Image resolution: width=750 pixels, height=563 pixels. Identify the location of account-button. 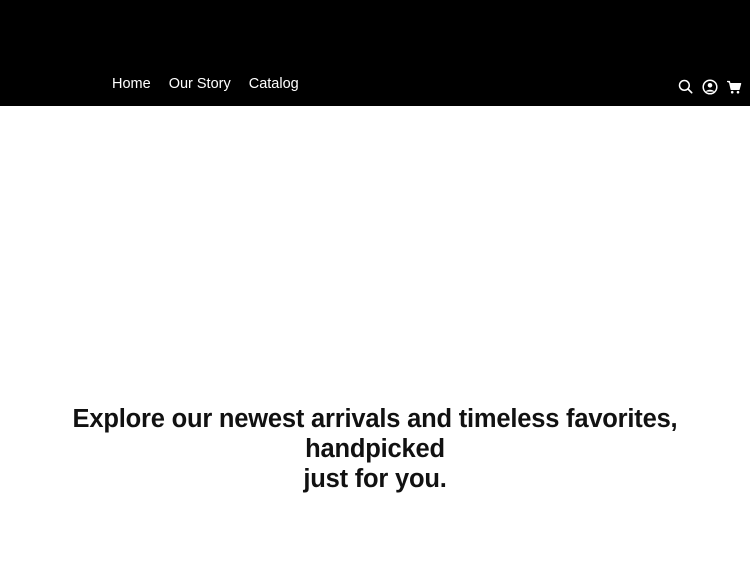
(709, 86).